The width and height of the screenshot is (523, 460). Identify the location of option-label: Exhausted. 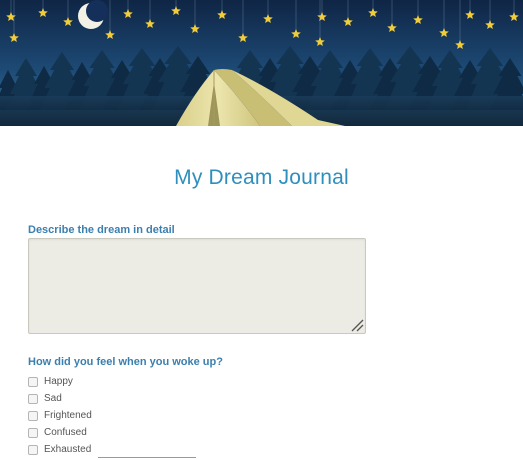
(68, 449).